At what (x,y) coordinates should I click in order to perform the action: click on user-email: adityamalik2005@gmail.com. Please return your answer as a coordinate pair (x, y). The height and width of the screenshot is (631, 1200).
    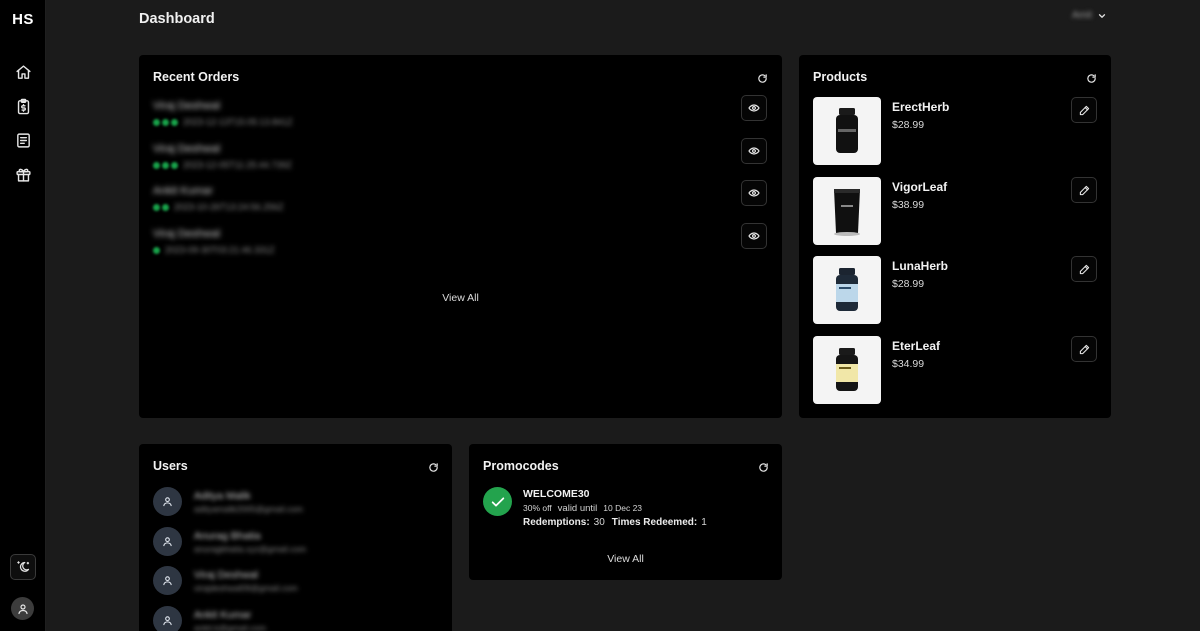
    Looking at the image, I should click on (248, 509).